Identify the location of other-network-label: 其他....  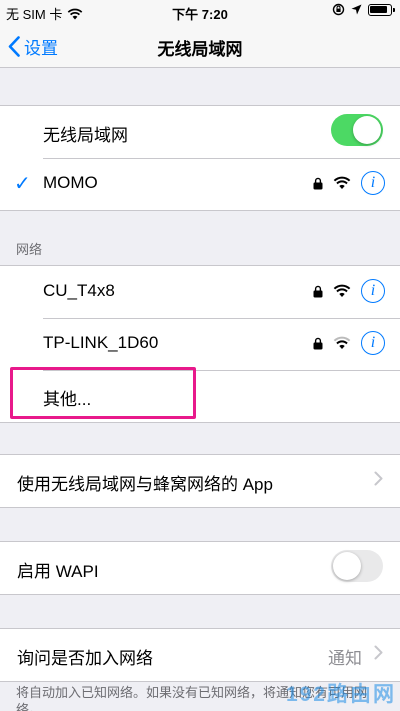
(67, 399).